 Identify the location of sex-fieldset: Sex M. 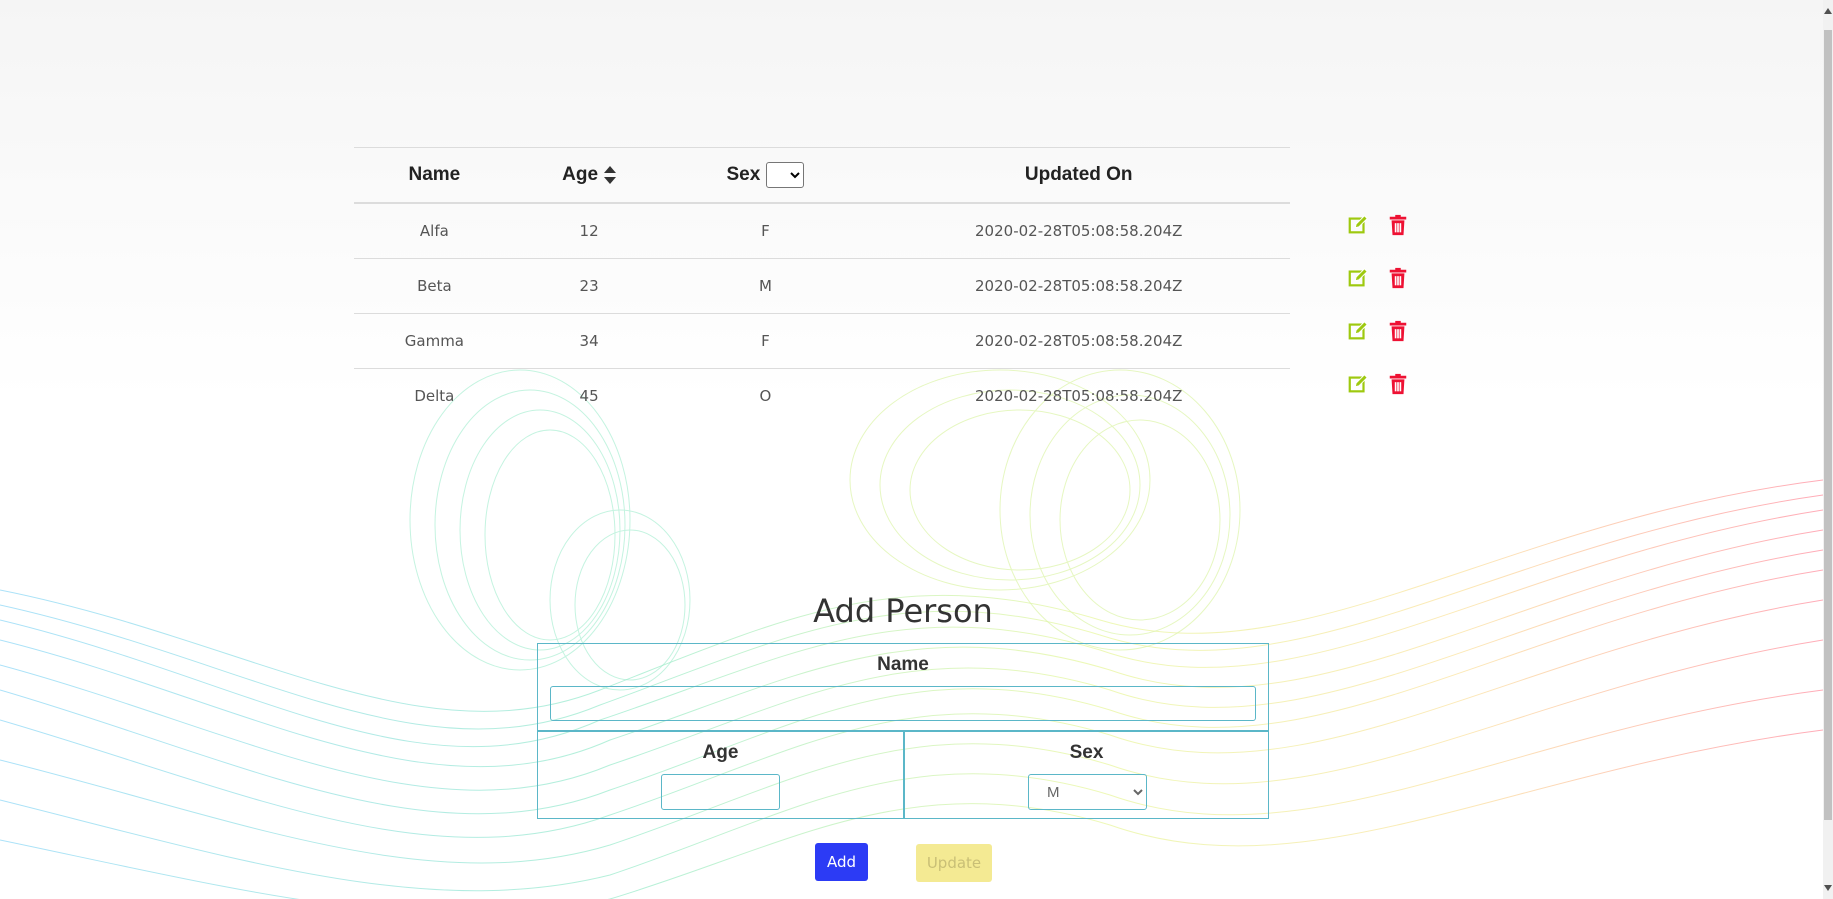
(1086, 775).